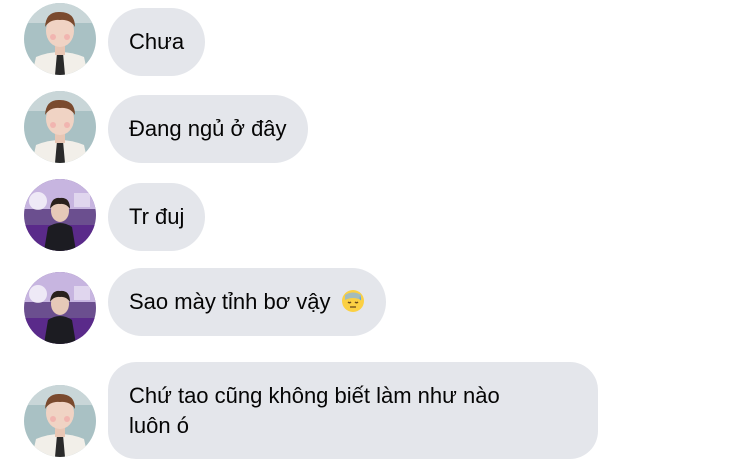 Image resolution: width=750 pixels, height=469 pixels. I want to click on message-bubble: Chưa, so click(157, 42).